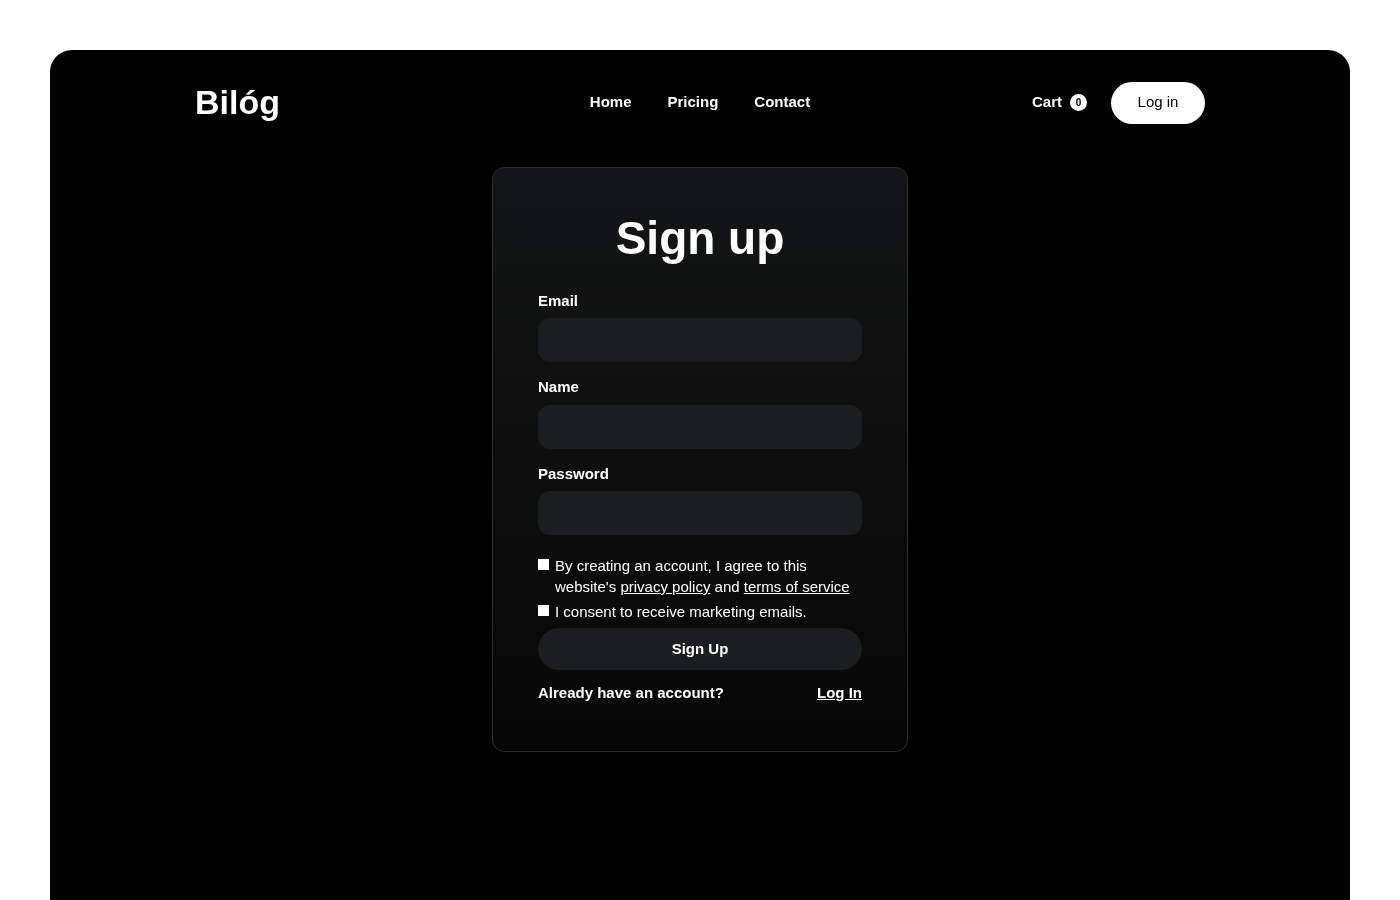 This screenshot has width=1400, height=900. What do you see at coordinates (693, 102) in the screenshot?
I see `nav-link: Pricing` at bounding box center [693, 102].